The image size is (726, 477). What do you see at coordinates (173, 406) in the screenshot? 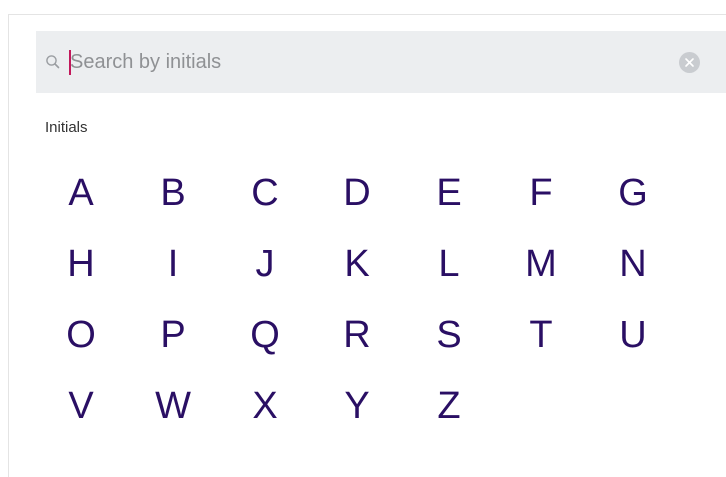
I see `letter-button-w: W` at bounding box center [173, 406].